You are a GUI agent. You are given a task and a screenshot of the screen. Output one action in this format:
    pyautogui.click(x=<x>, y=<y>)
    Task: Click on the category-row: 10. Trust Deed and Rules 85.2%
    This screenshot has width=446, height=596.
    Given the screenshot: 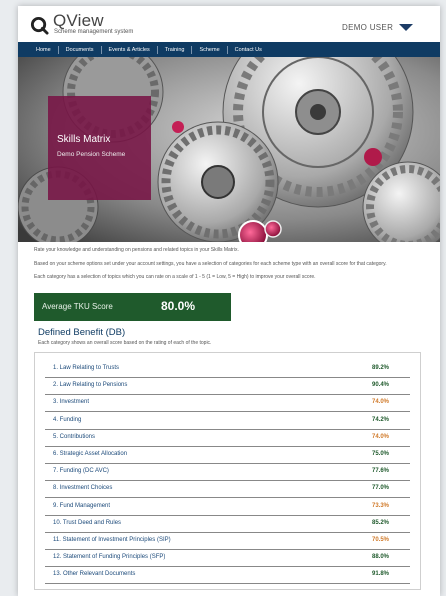 What is the action you would take?
    pyautogui.click(x=227, y=524)
    